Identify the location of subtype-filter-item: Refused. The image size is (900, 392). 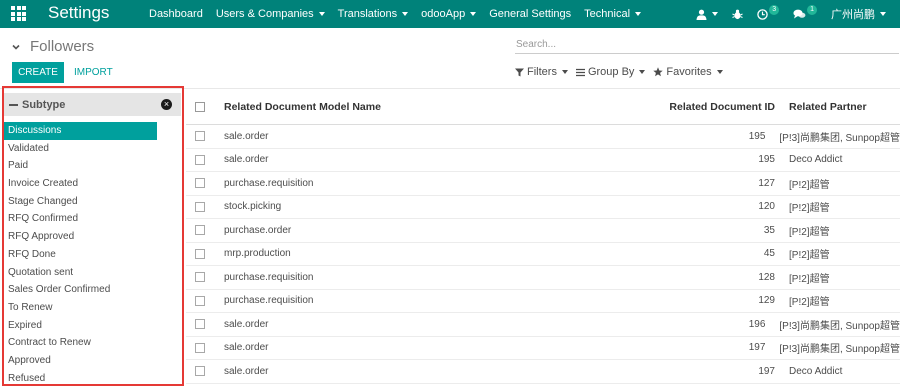
(93, 379).